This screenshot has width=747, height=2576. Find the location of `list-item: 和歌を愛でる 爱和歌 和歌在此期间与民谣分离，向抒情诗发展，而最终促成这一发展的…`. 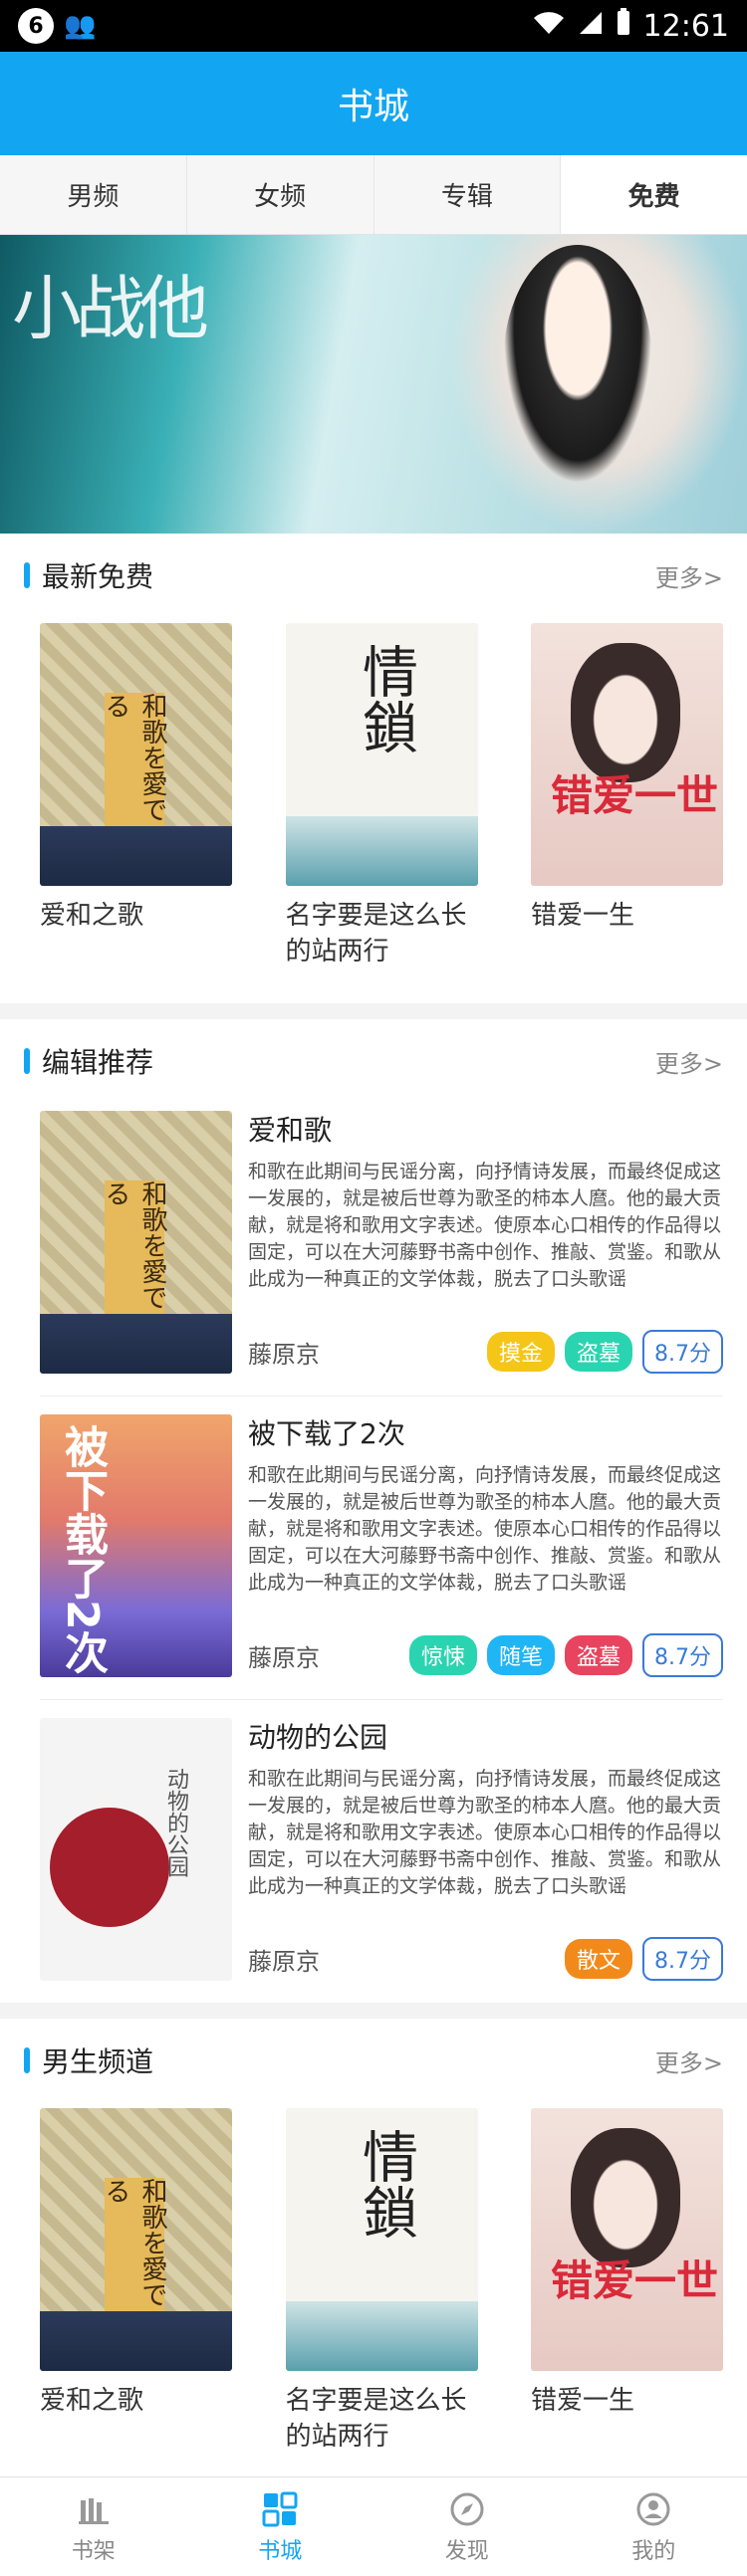

list-item: 和歌を愛でる 爱和歌 和歌在此期间与民谣分离，向抒情诗发展，而最终促成这一发展的… is located at coordinates (381, 1244).